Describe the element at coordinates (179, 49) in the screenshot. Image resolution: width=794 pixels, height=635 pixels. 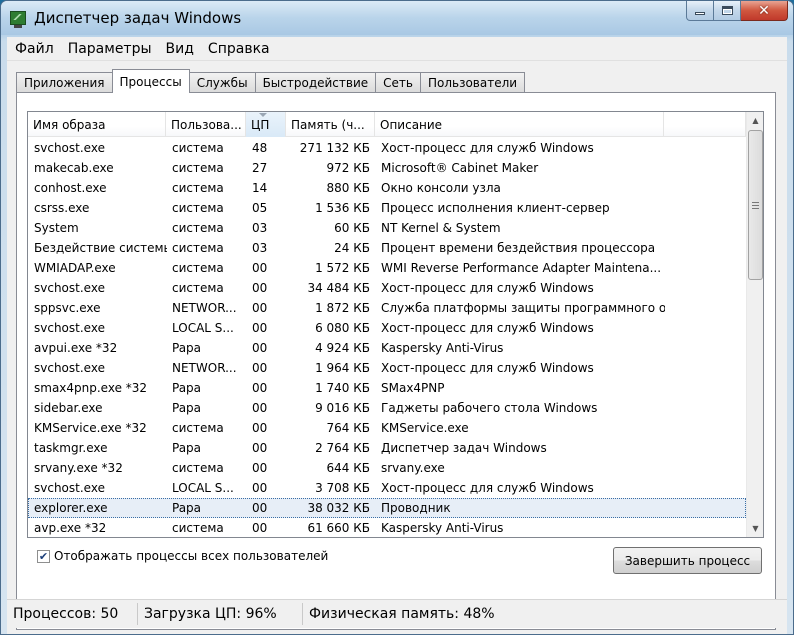
I see `menu-view: Вид` at that location.